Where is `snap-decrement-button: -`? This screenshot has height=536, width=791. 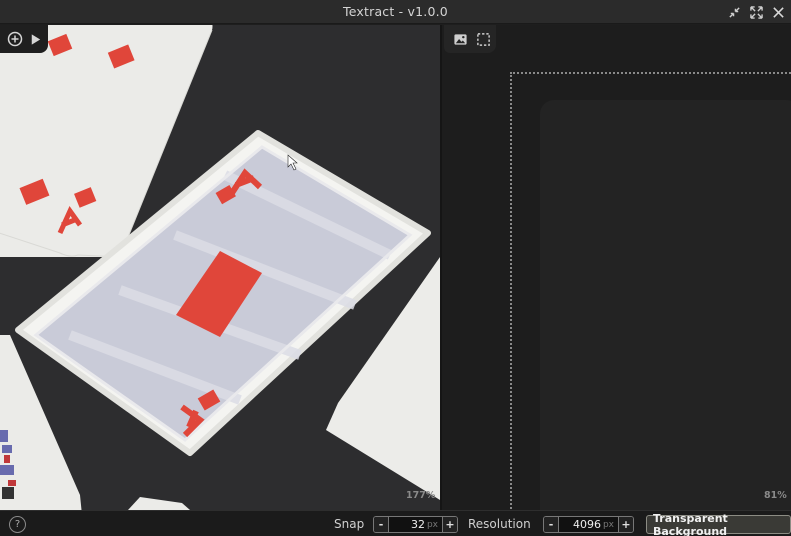 snap-decrement-button: - is located at coordinates (381, 524).